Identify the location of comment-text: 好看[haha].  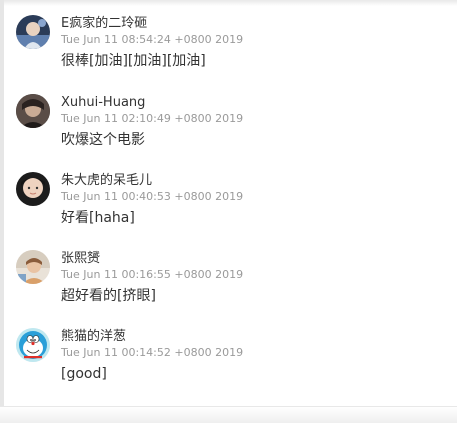
(98, 218).